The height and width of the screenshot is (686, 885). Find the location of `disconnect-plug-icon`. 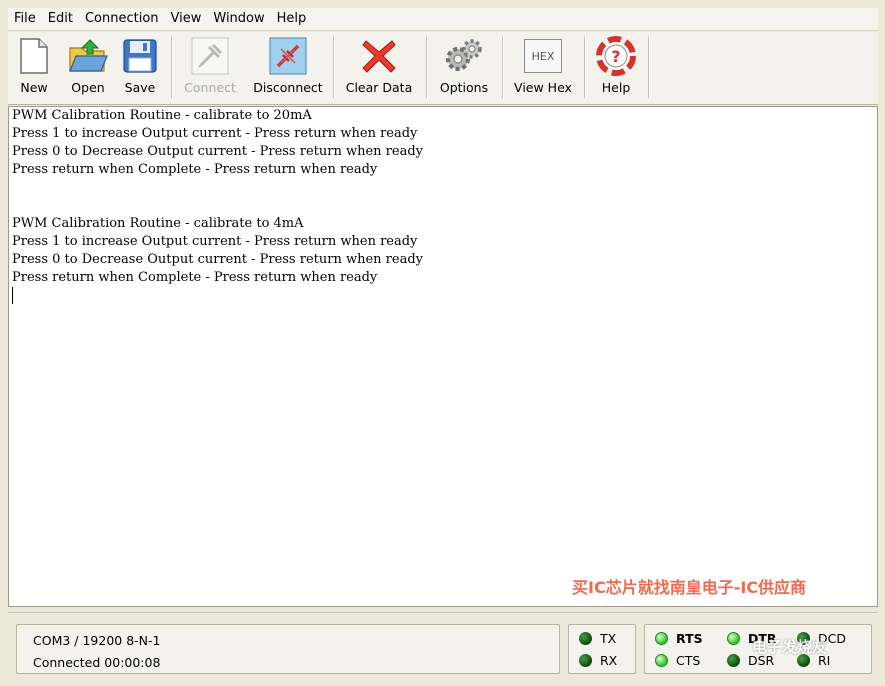

disconnect-plug-icon is located at coordinates (288, 56).